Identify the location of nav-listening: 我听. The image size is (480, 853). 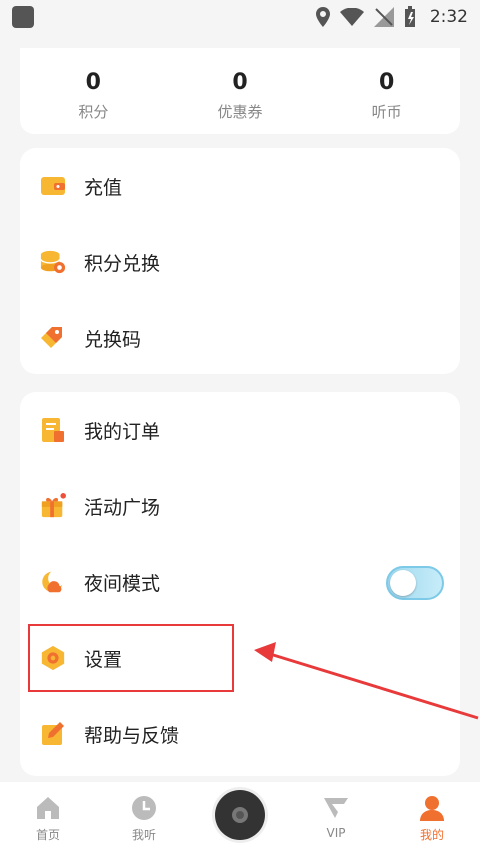
(144, 817).